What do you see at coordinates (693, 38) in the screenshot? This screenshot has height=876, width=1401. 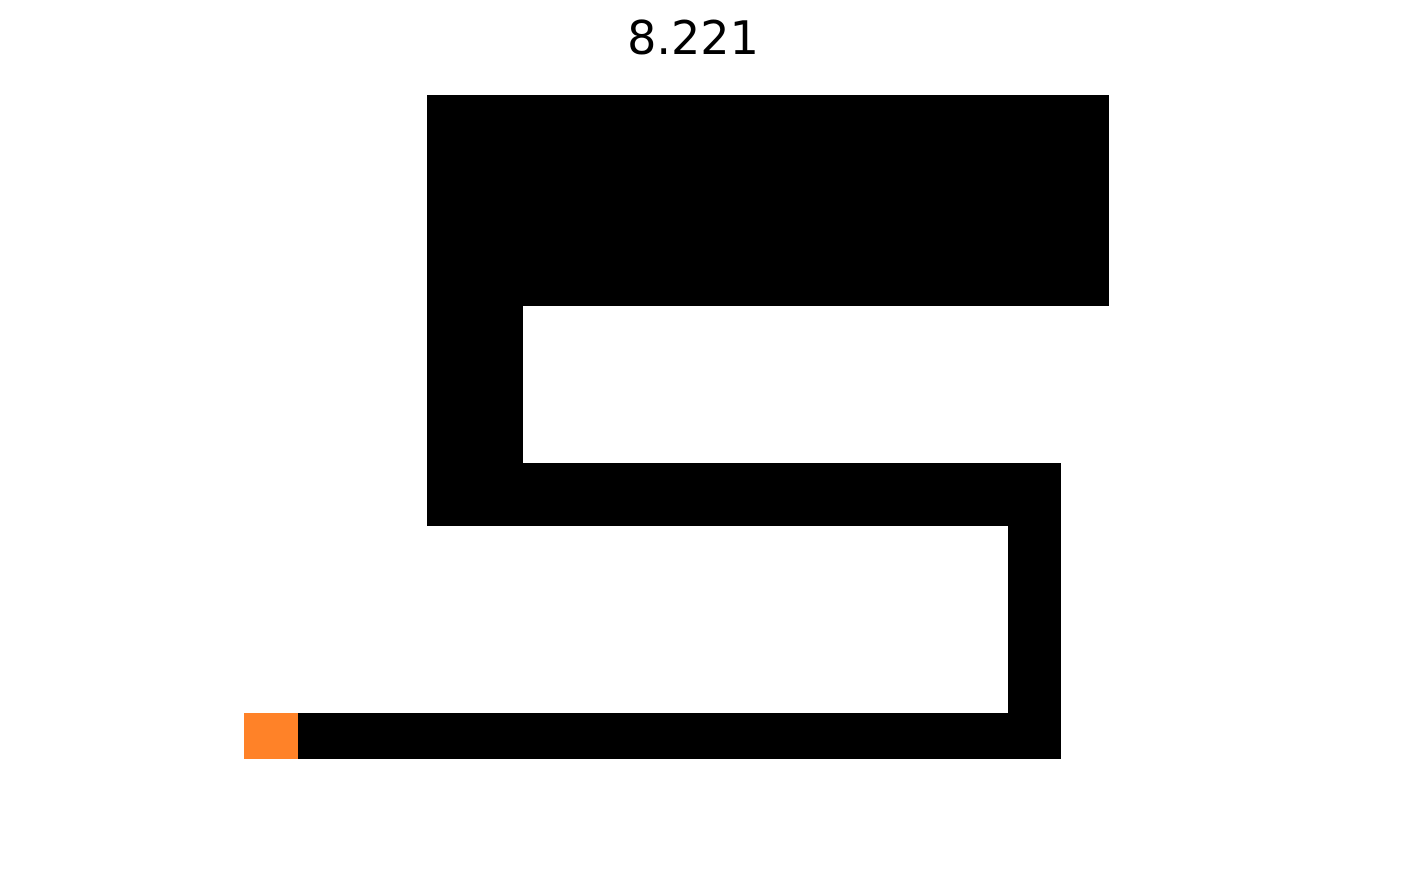 I see `score-display: 8.221` at bounding box center [693, 38].